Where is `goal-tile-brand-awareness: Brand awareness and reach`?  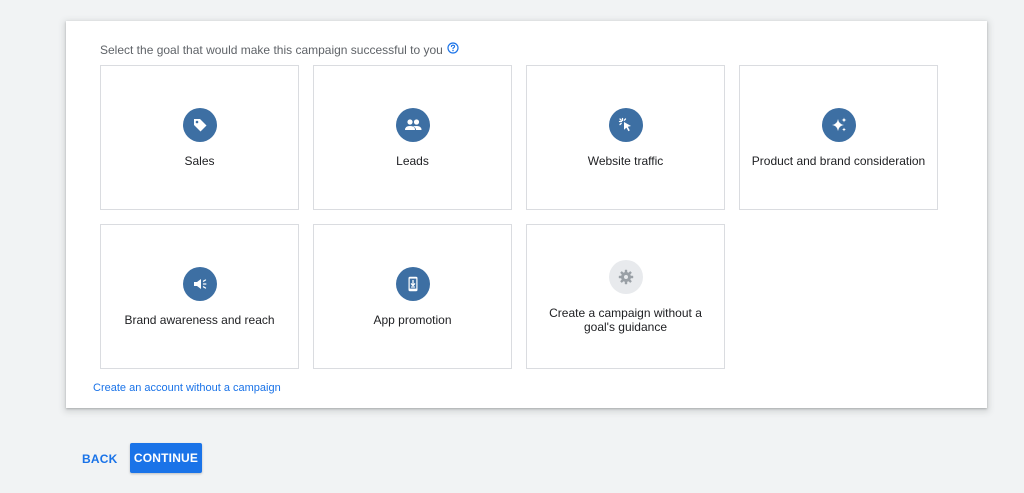
goal-tile-brand-awareness: Brand awareness and reach is located at coordinates (199, 296).